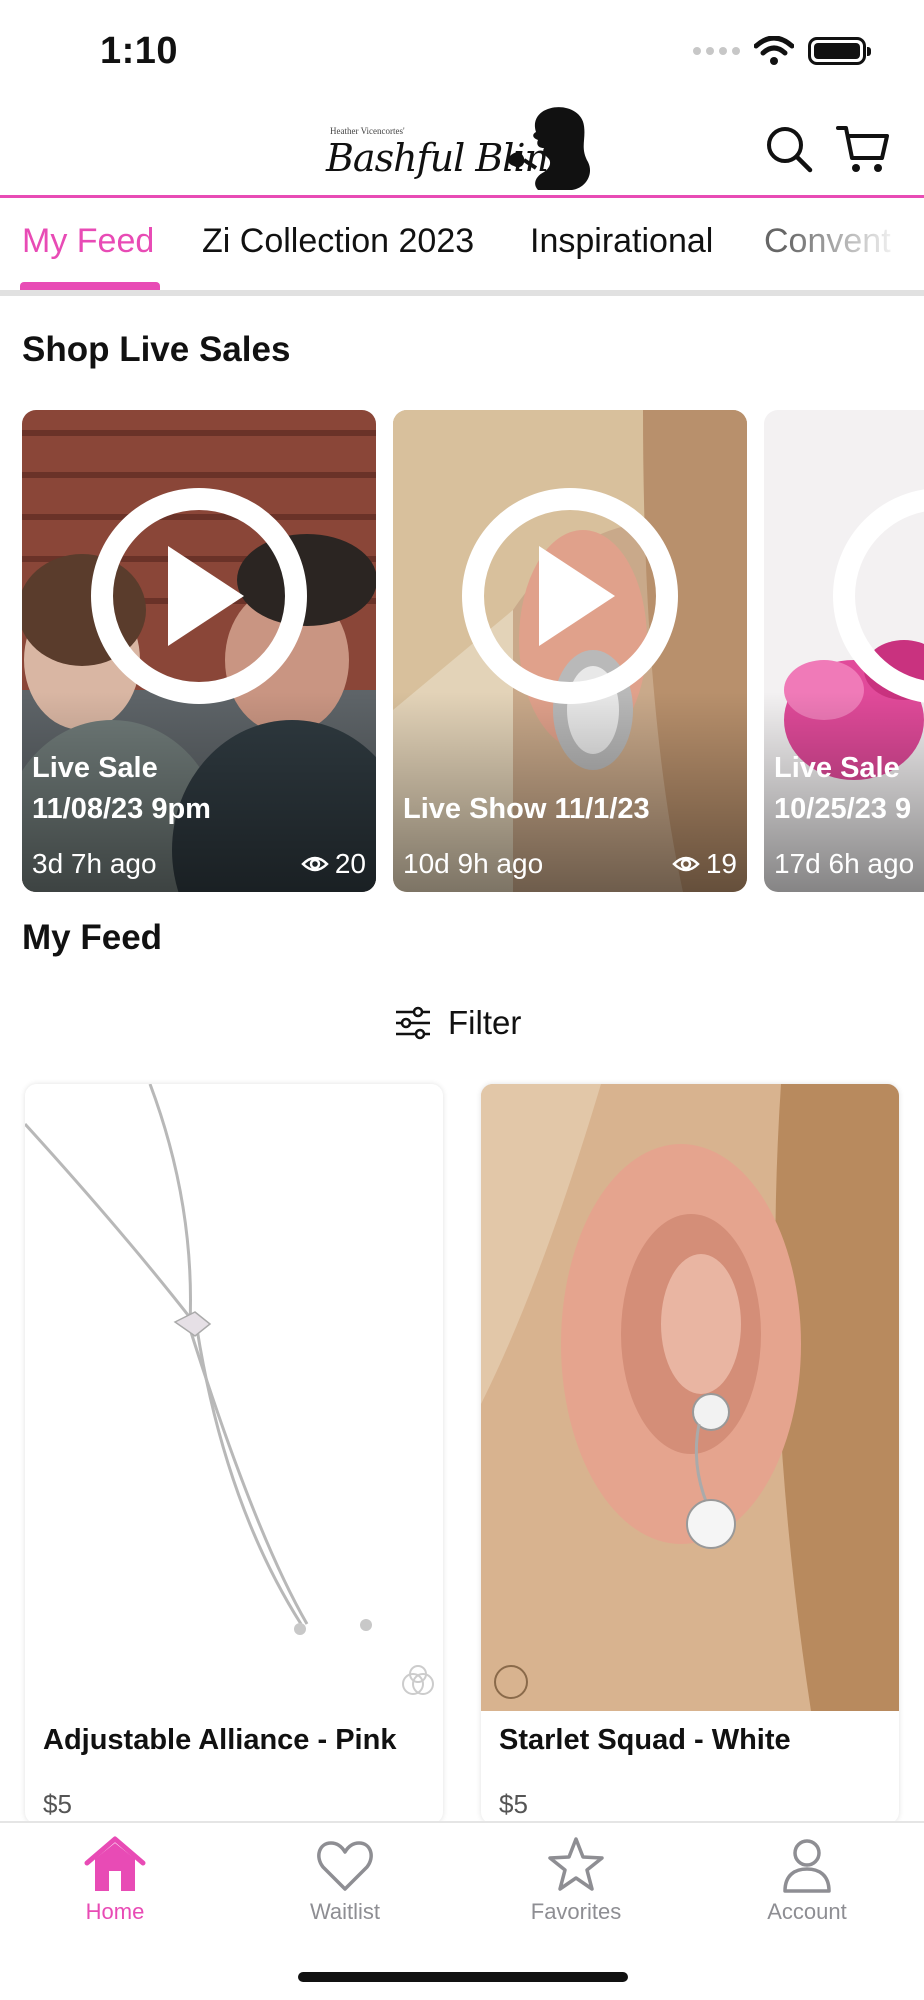 This screenshot has width=924, height=2000. I want to click on live-sale-card: Live Sale 11/08/23 9pm 3d 7h ago 20, so click(199, 651).